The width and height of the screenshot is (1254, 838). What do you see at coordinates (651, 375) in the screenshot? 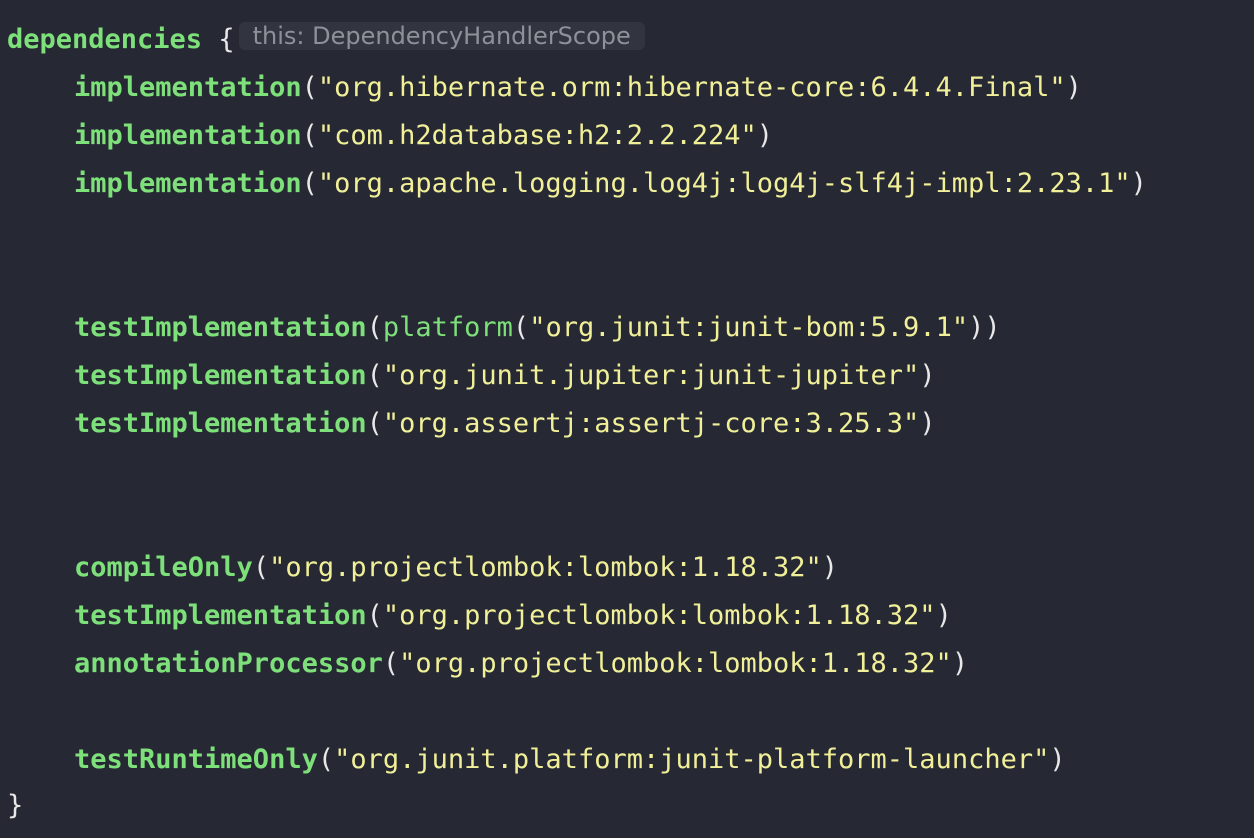
I see `string-literal: "org.junit.jupiter:junit-jupiter"` at bounding box center [651, 375].